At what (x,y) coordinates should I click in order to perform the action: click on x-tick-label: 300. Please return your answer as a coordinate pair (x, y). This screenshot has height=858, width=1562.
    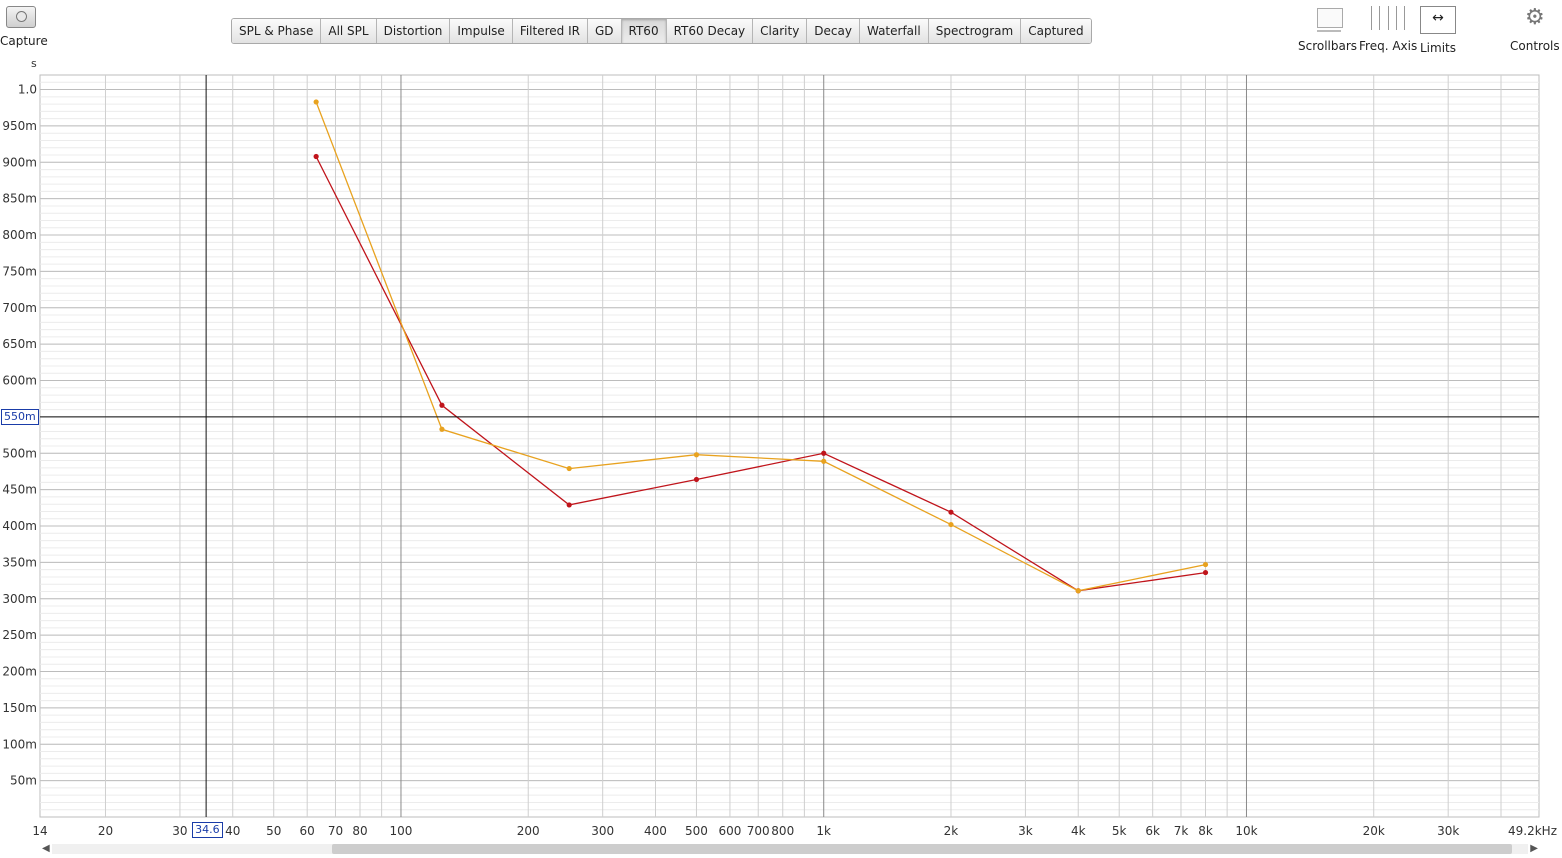
    Looking at the image, I should click on (602, 831).